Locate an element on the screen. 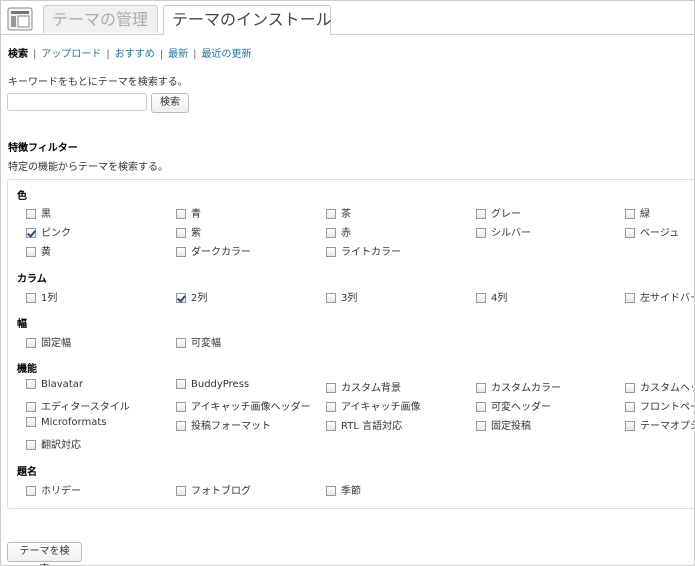 The width and height of the screenshot is (695, 566). filter-option: 2列 is located at coordinates (191, 296).